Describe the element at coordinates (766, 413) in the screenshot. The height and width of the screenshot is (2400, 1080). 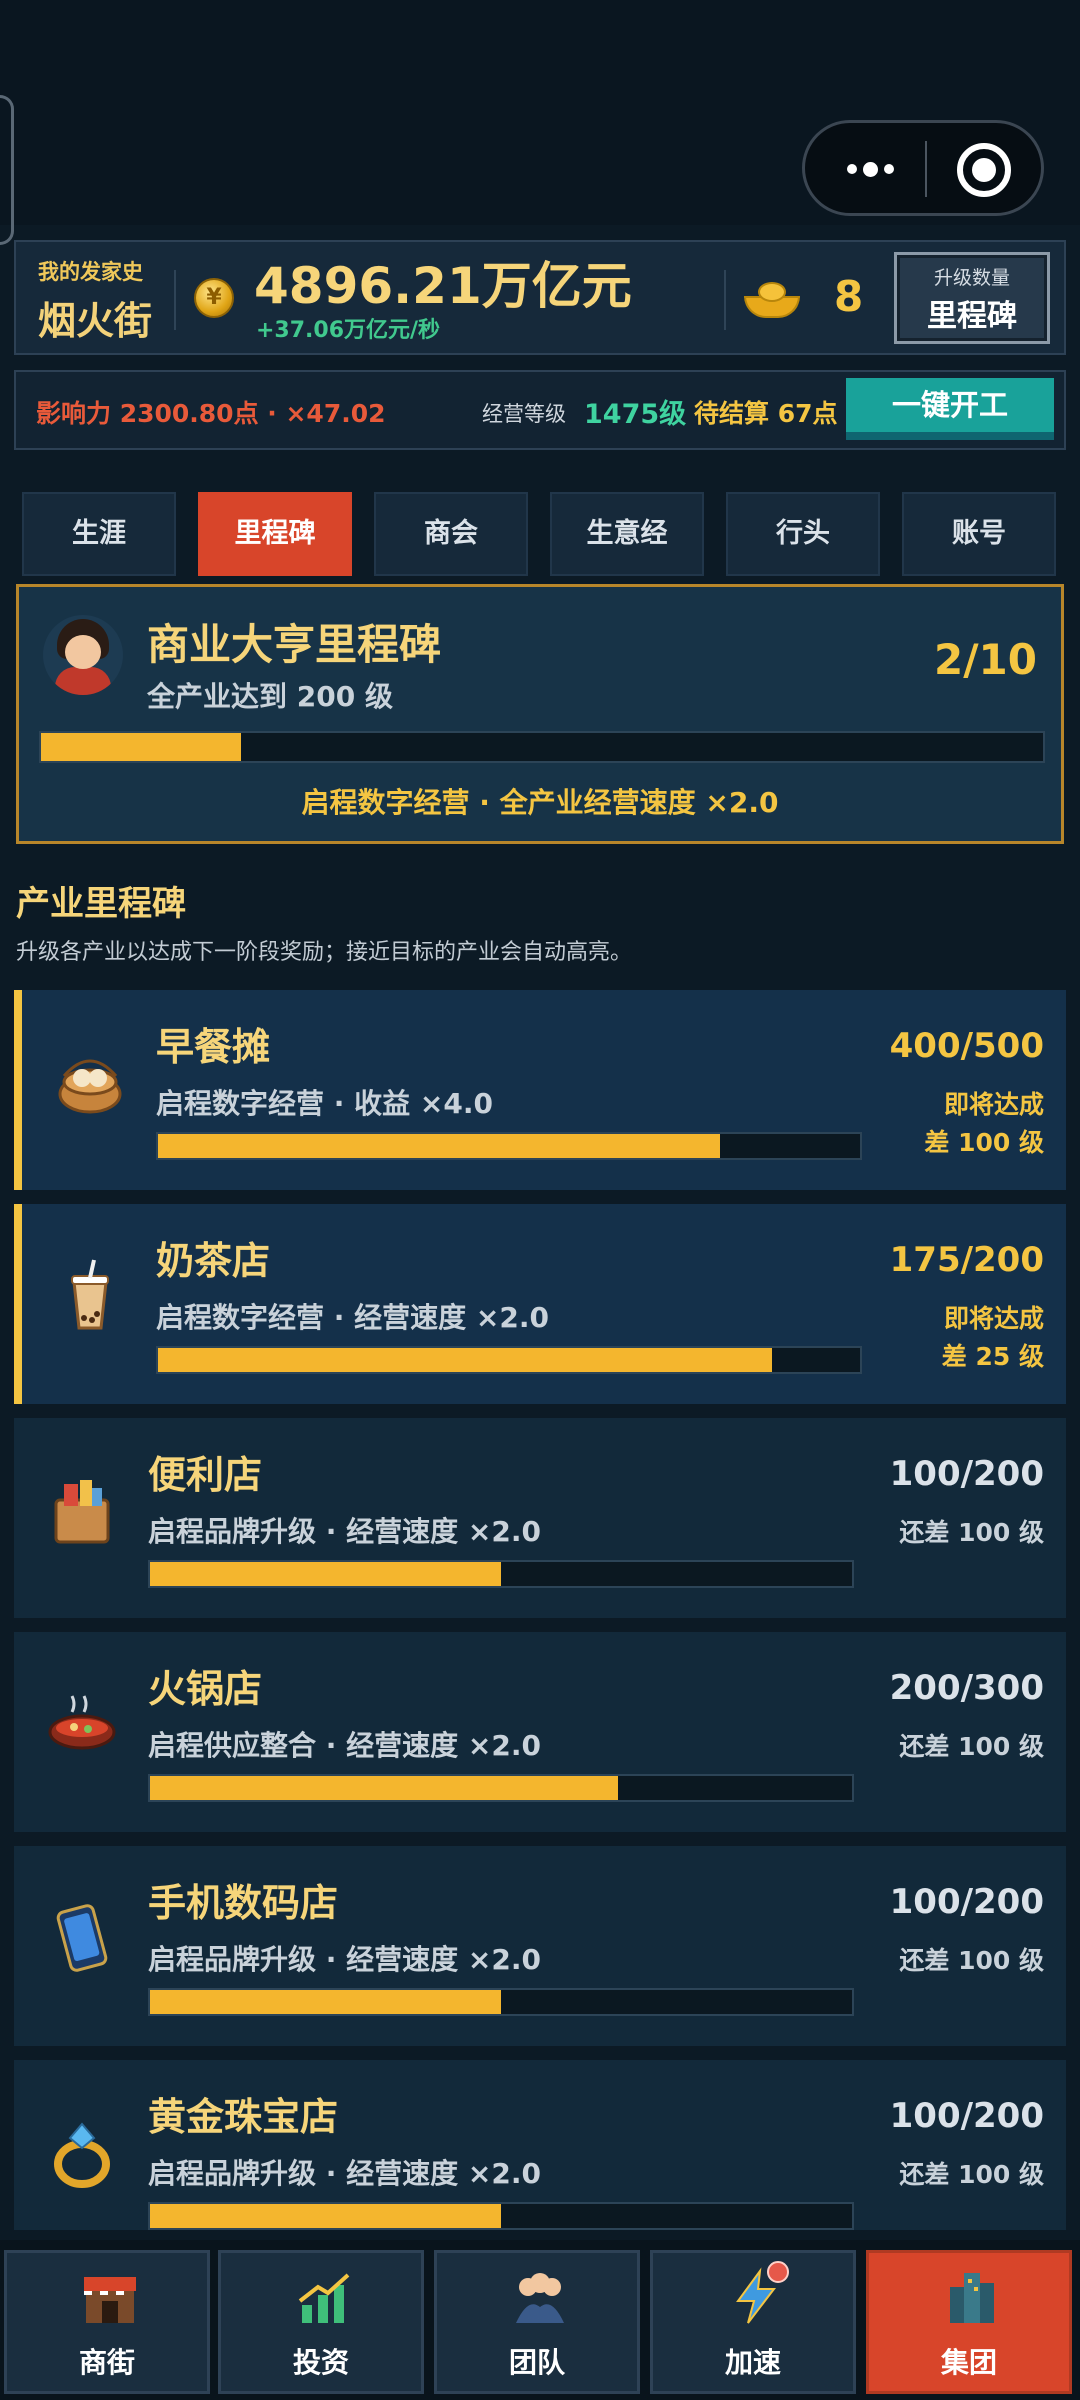
I see `pending-settlement: 待结算 67点` at that location.